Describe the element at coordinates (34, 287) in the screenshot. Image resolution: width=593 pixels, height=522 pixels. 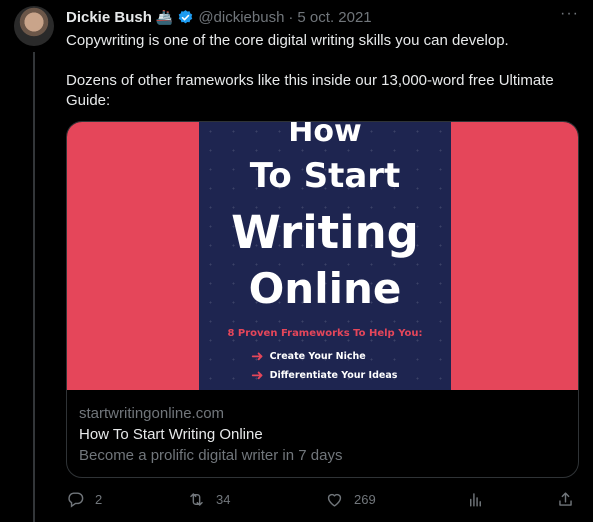
I see `thread-line` at that location.